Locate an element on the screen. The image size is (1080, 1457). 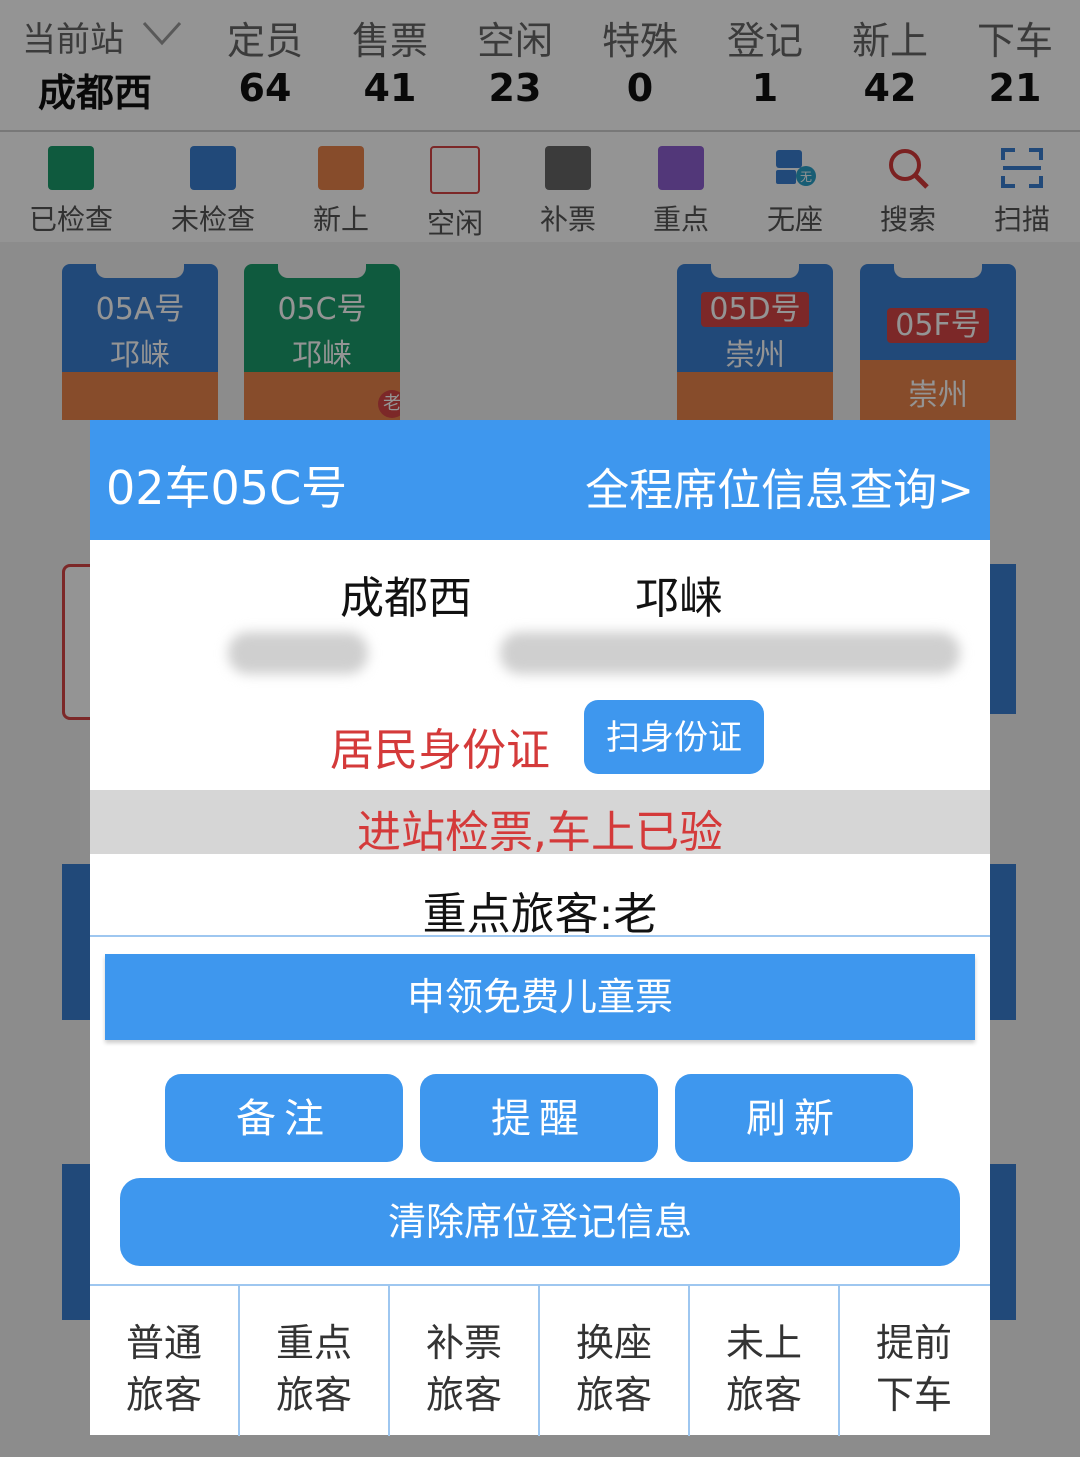
category-not-boarded: 未上 旅客 is located at coordinates (765, 1361).